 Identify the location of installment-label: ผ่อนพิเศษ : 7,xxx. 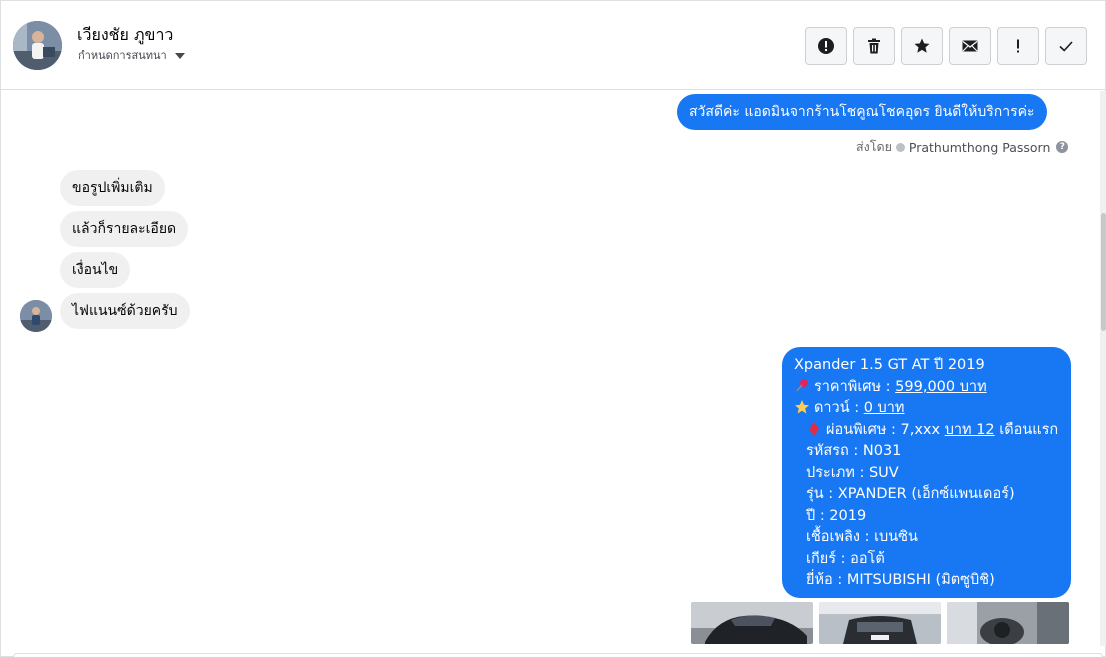
(885, 429).